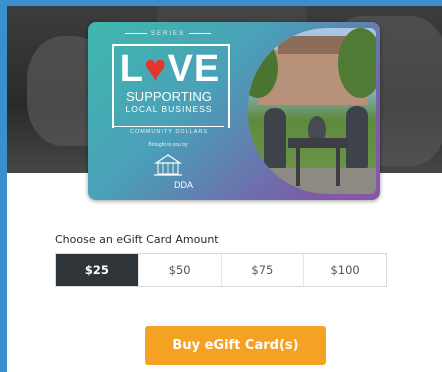  What do you see at coordinates (168, 165) in the screenshot?
I see `gazebo-logo-icon` at bounding box center [168, 165].